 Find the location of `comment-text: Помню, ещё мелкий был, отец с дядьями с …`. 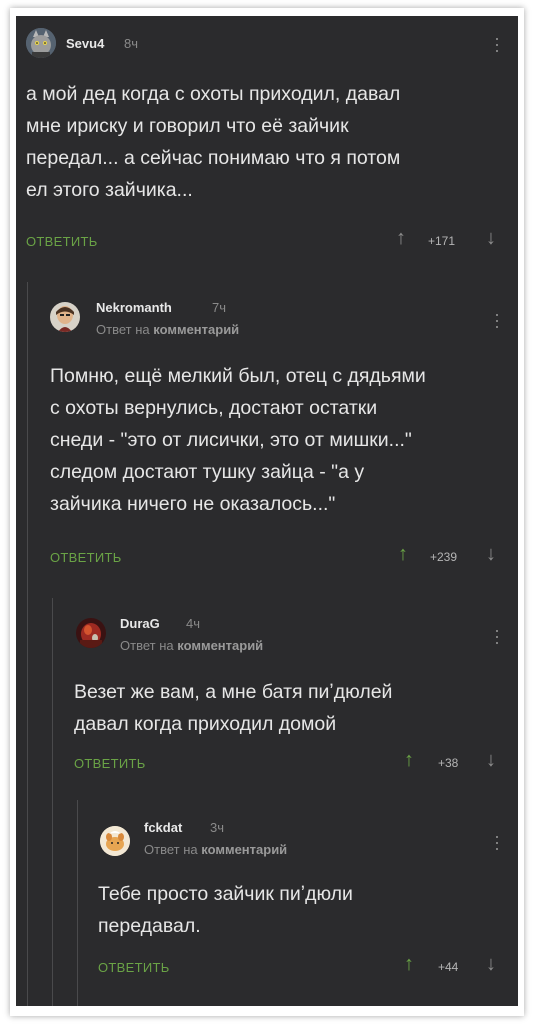

comment-text: Помню, ещё мелкий был, отец с дядьями с … is located at coordinates (238, 440).